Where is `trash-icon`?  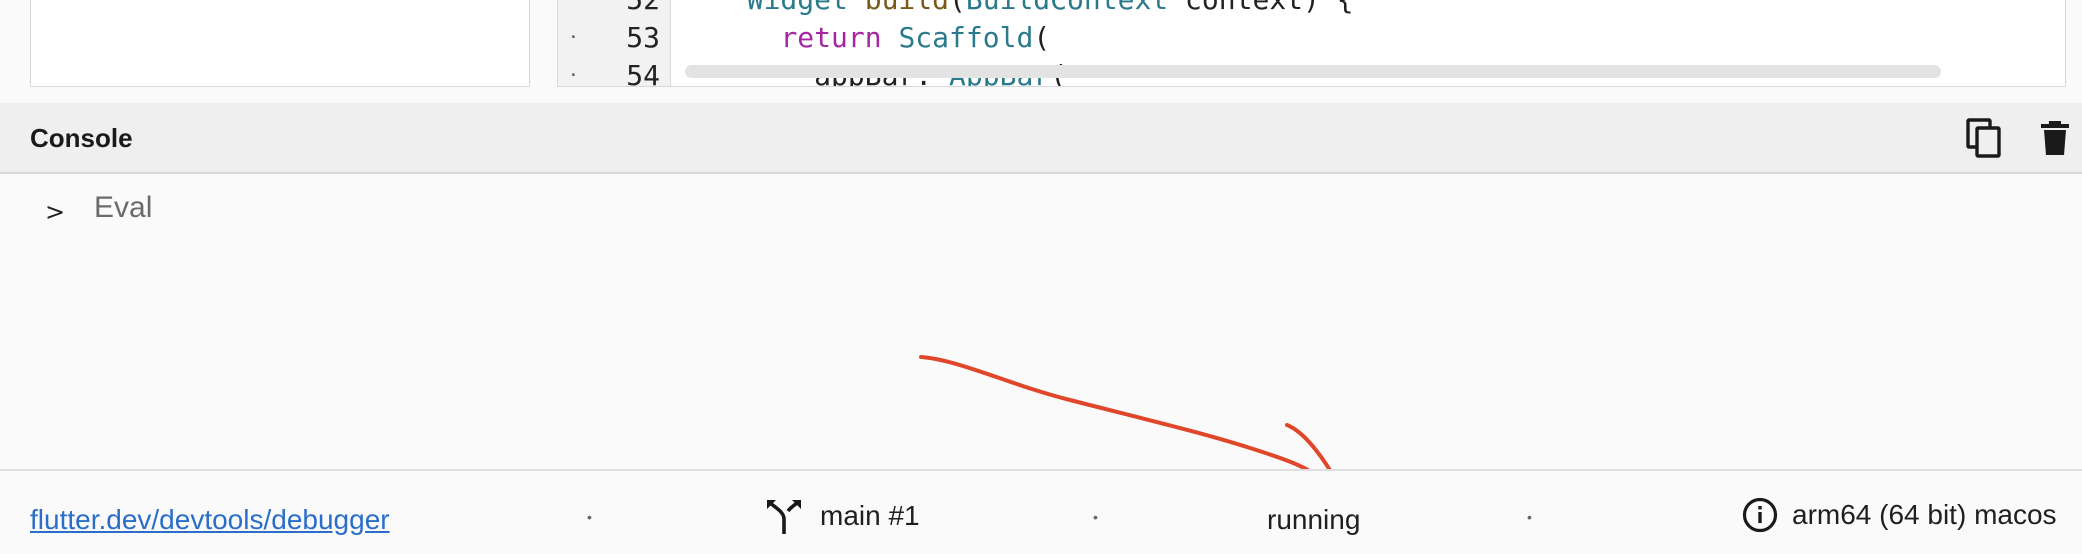 trash-icon is located at coordinates (2055, 138).